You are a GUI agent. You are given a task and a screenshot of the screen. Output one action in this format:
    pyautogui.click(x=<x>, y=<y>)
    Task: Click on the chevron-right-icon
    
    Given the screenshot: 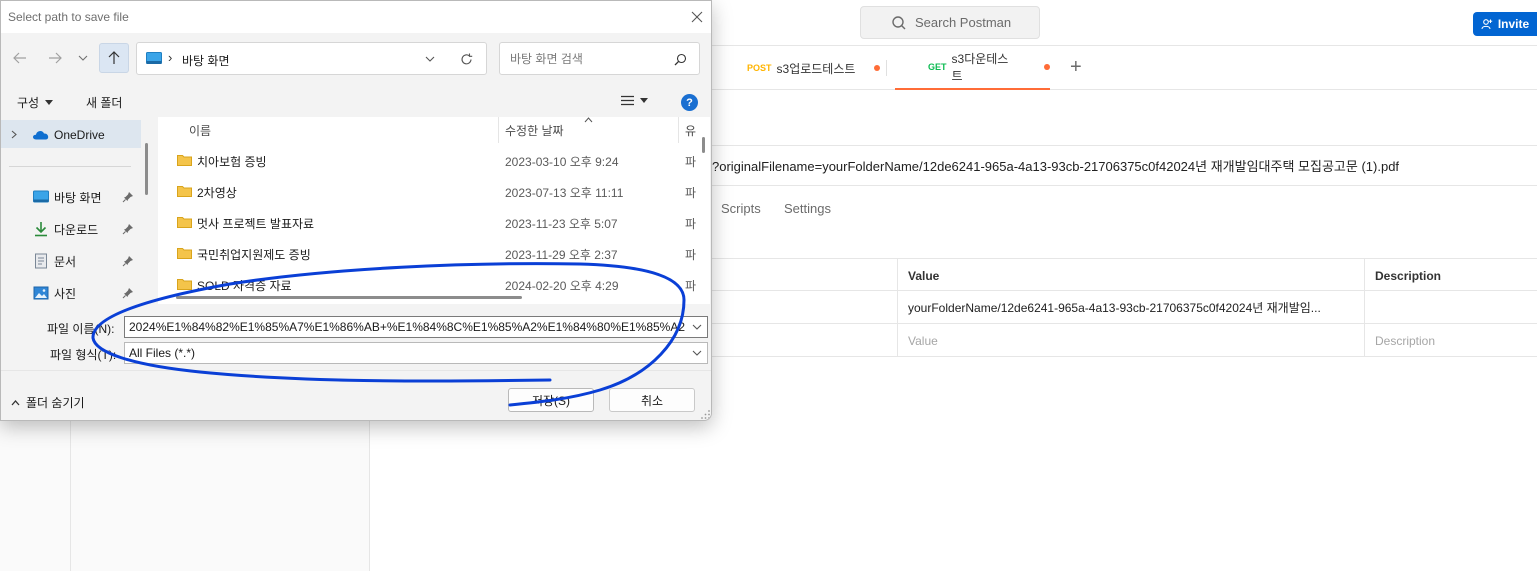 What is the action you would take?
    pyautogui.click(x=14, y=134)
    